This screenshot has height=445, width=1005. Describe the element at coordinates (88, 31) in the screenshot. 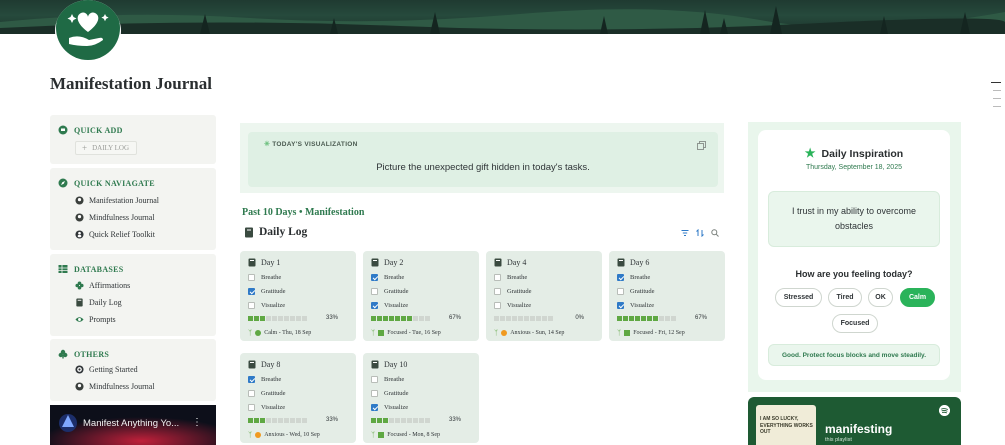

I see `page-logo` at that location.